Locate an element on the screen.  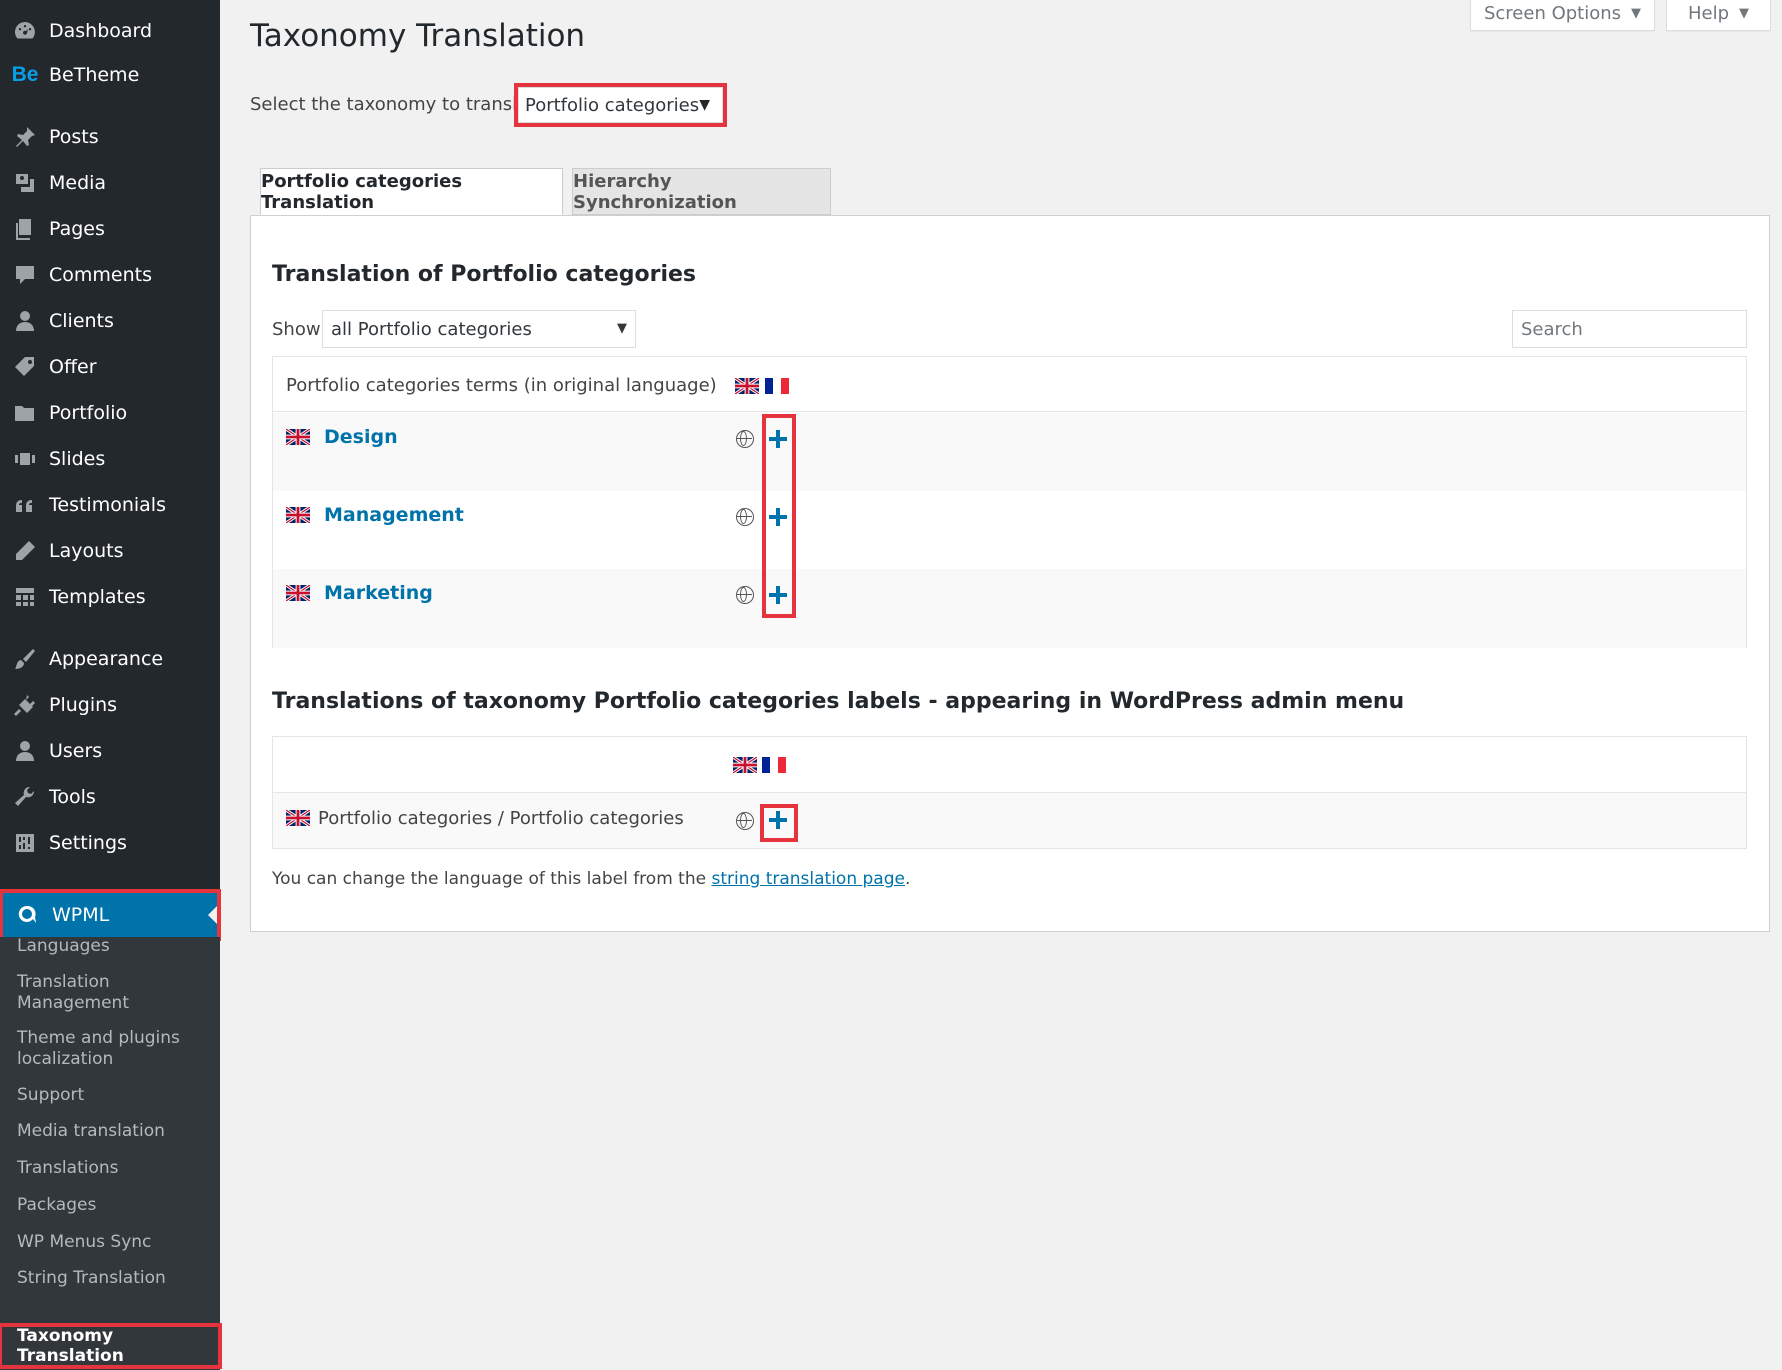
sidebar-item-pages: Pages is located at coordinates (110, 229).